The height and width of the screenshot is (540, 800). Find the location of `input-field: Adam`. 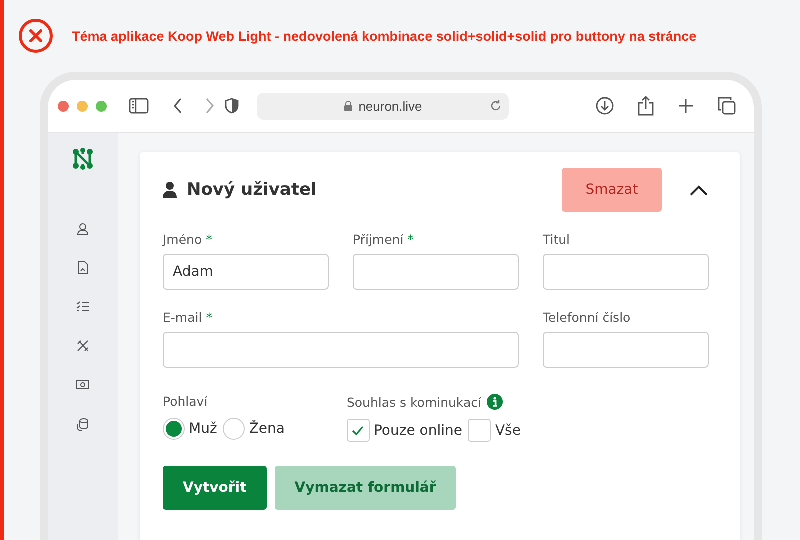

input-field: Adam is located at coordinates (246, 272).